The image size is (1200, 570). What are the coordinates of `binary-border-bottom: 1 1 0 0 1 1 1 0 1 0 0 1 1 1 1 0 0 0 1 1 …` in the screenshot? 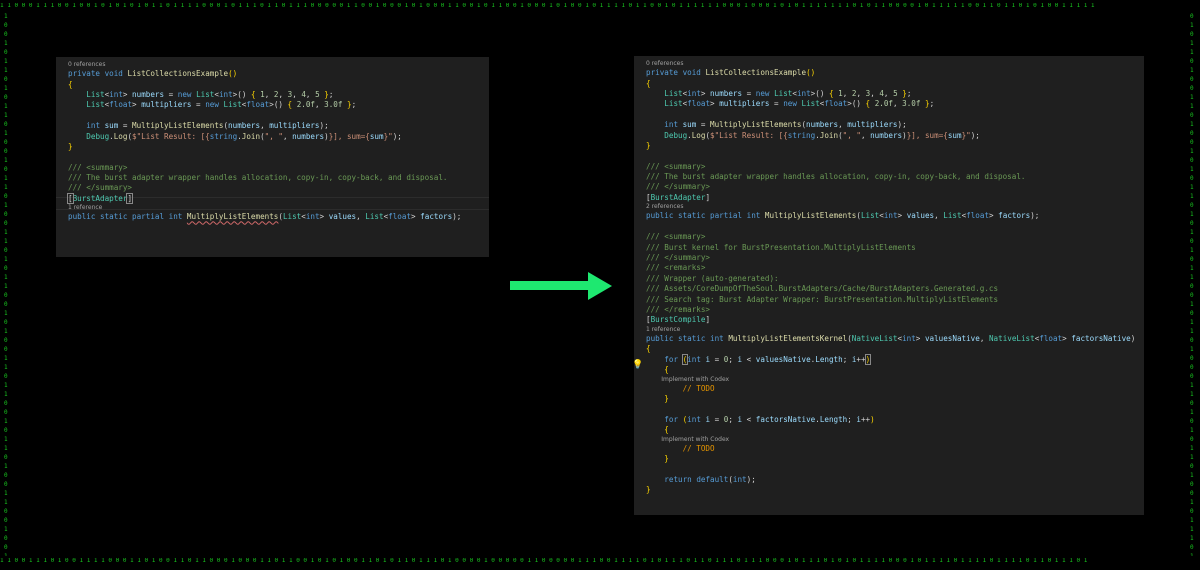 It's located at (544, 561).